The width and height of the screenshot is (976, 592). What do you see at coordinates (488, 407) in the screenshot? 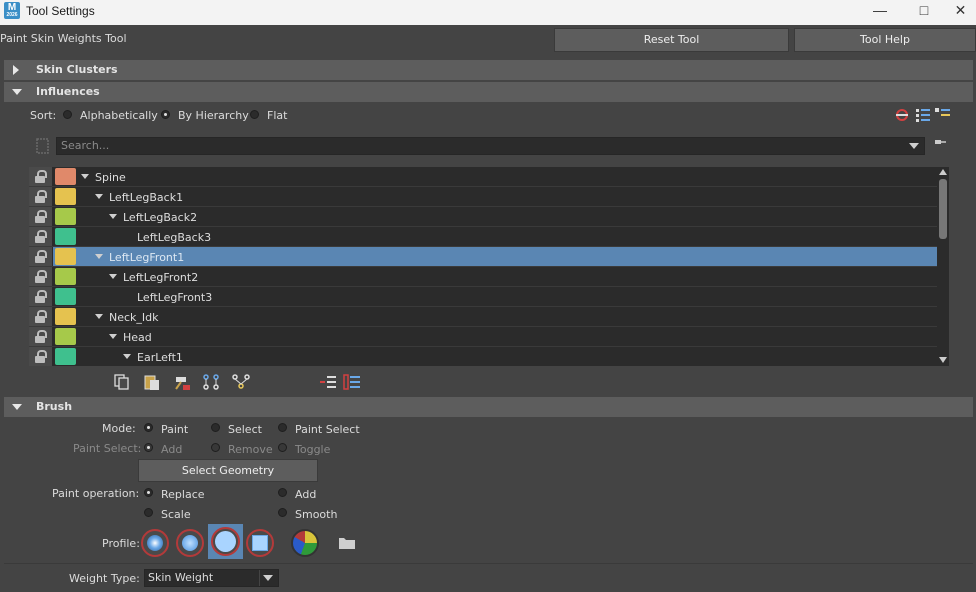
I see `brush-section-header: Brush` at bounding box center [488, 407].